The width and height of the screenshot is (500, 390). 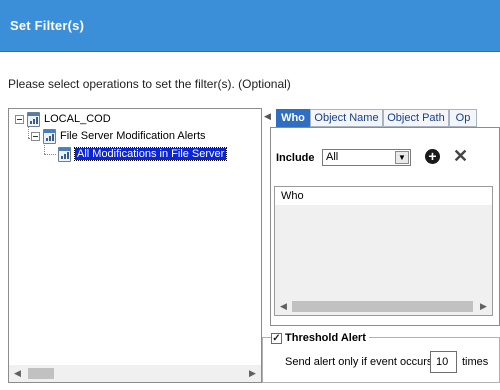 What do you see at coordinates (416, 118) in the screenshot?
I see `tab-object-path: Object Path` at bounding box center [416, 118].